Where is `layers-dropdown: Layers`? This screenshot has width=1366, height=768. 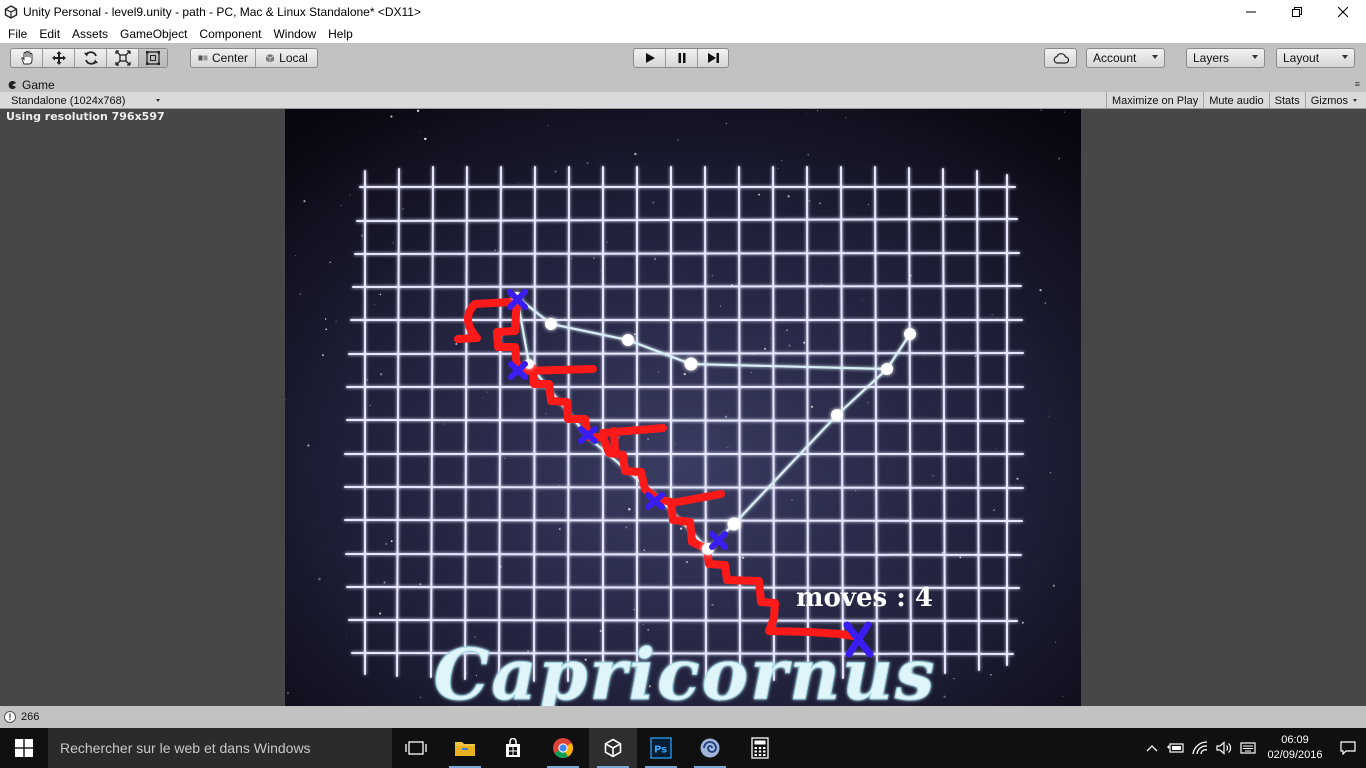
layers-dropdown: Layers is located at coordinates (1225, 58).